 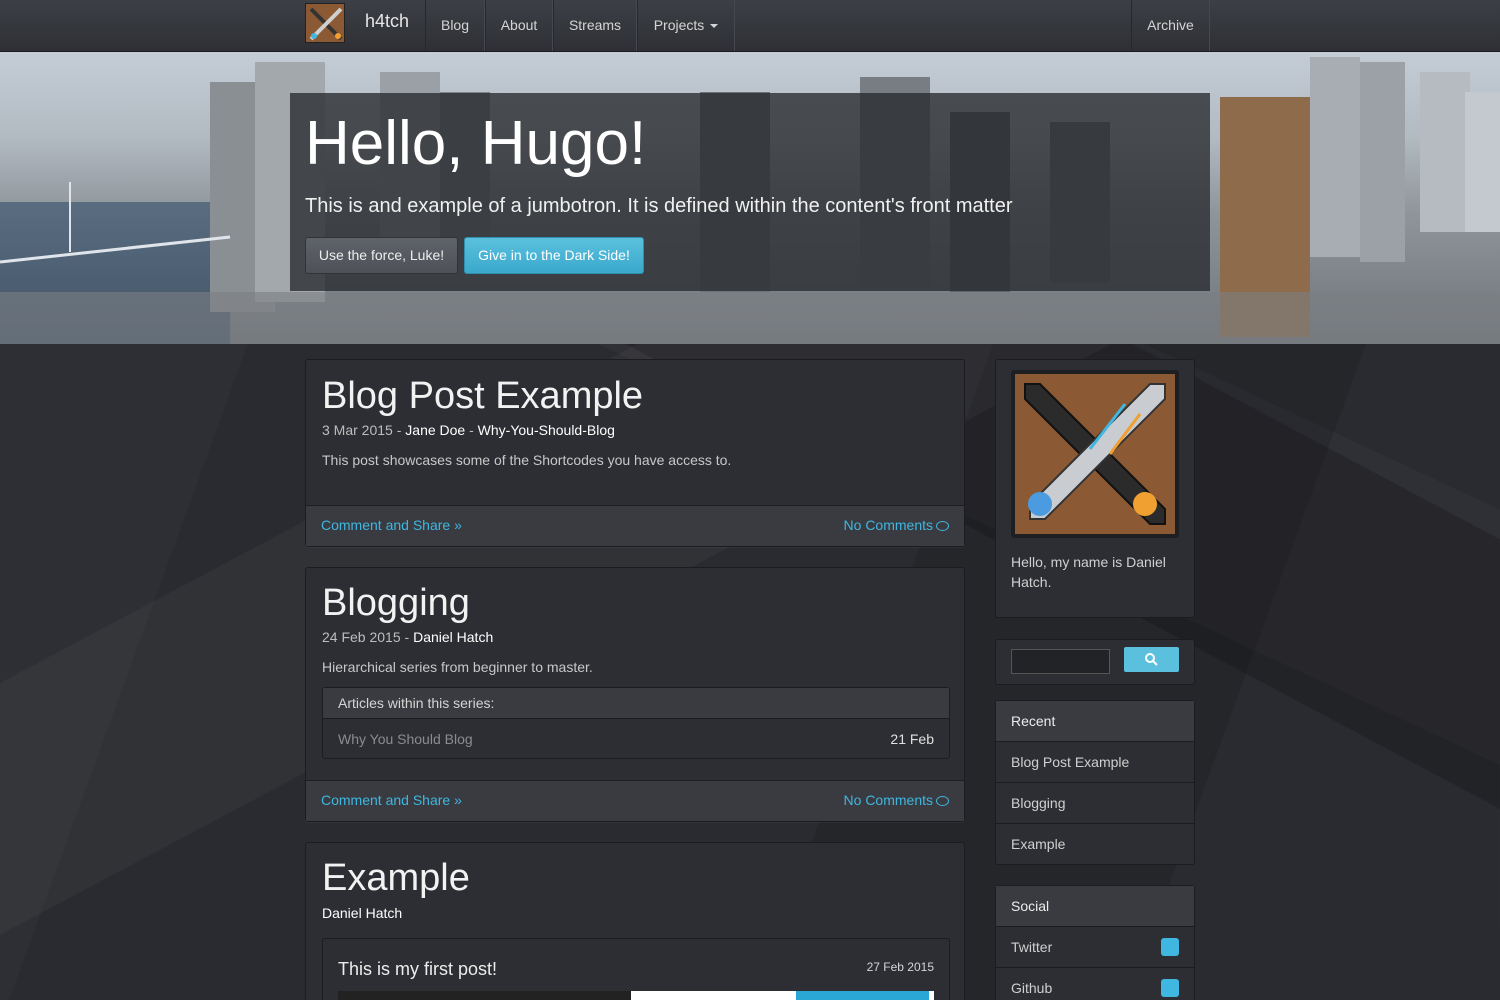 I want to click on series-item-link: Why You Should Blog, so click(x=405, y=739).